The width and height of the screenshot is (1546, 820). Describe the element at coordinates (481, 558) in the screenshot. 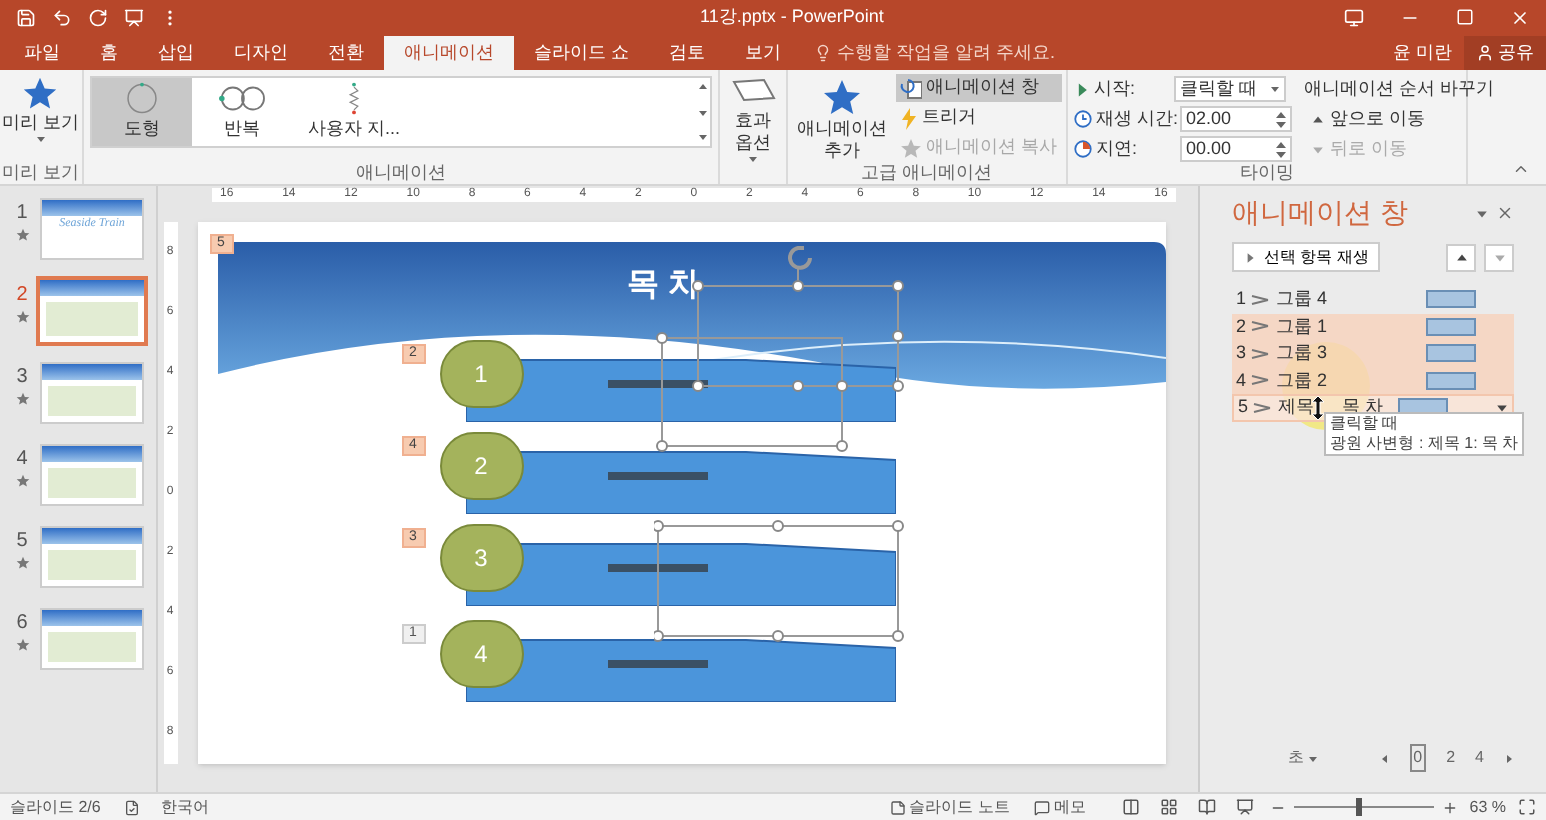

I see `numbered-bubble: 3` at that location.